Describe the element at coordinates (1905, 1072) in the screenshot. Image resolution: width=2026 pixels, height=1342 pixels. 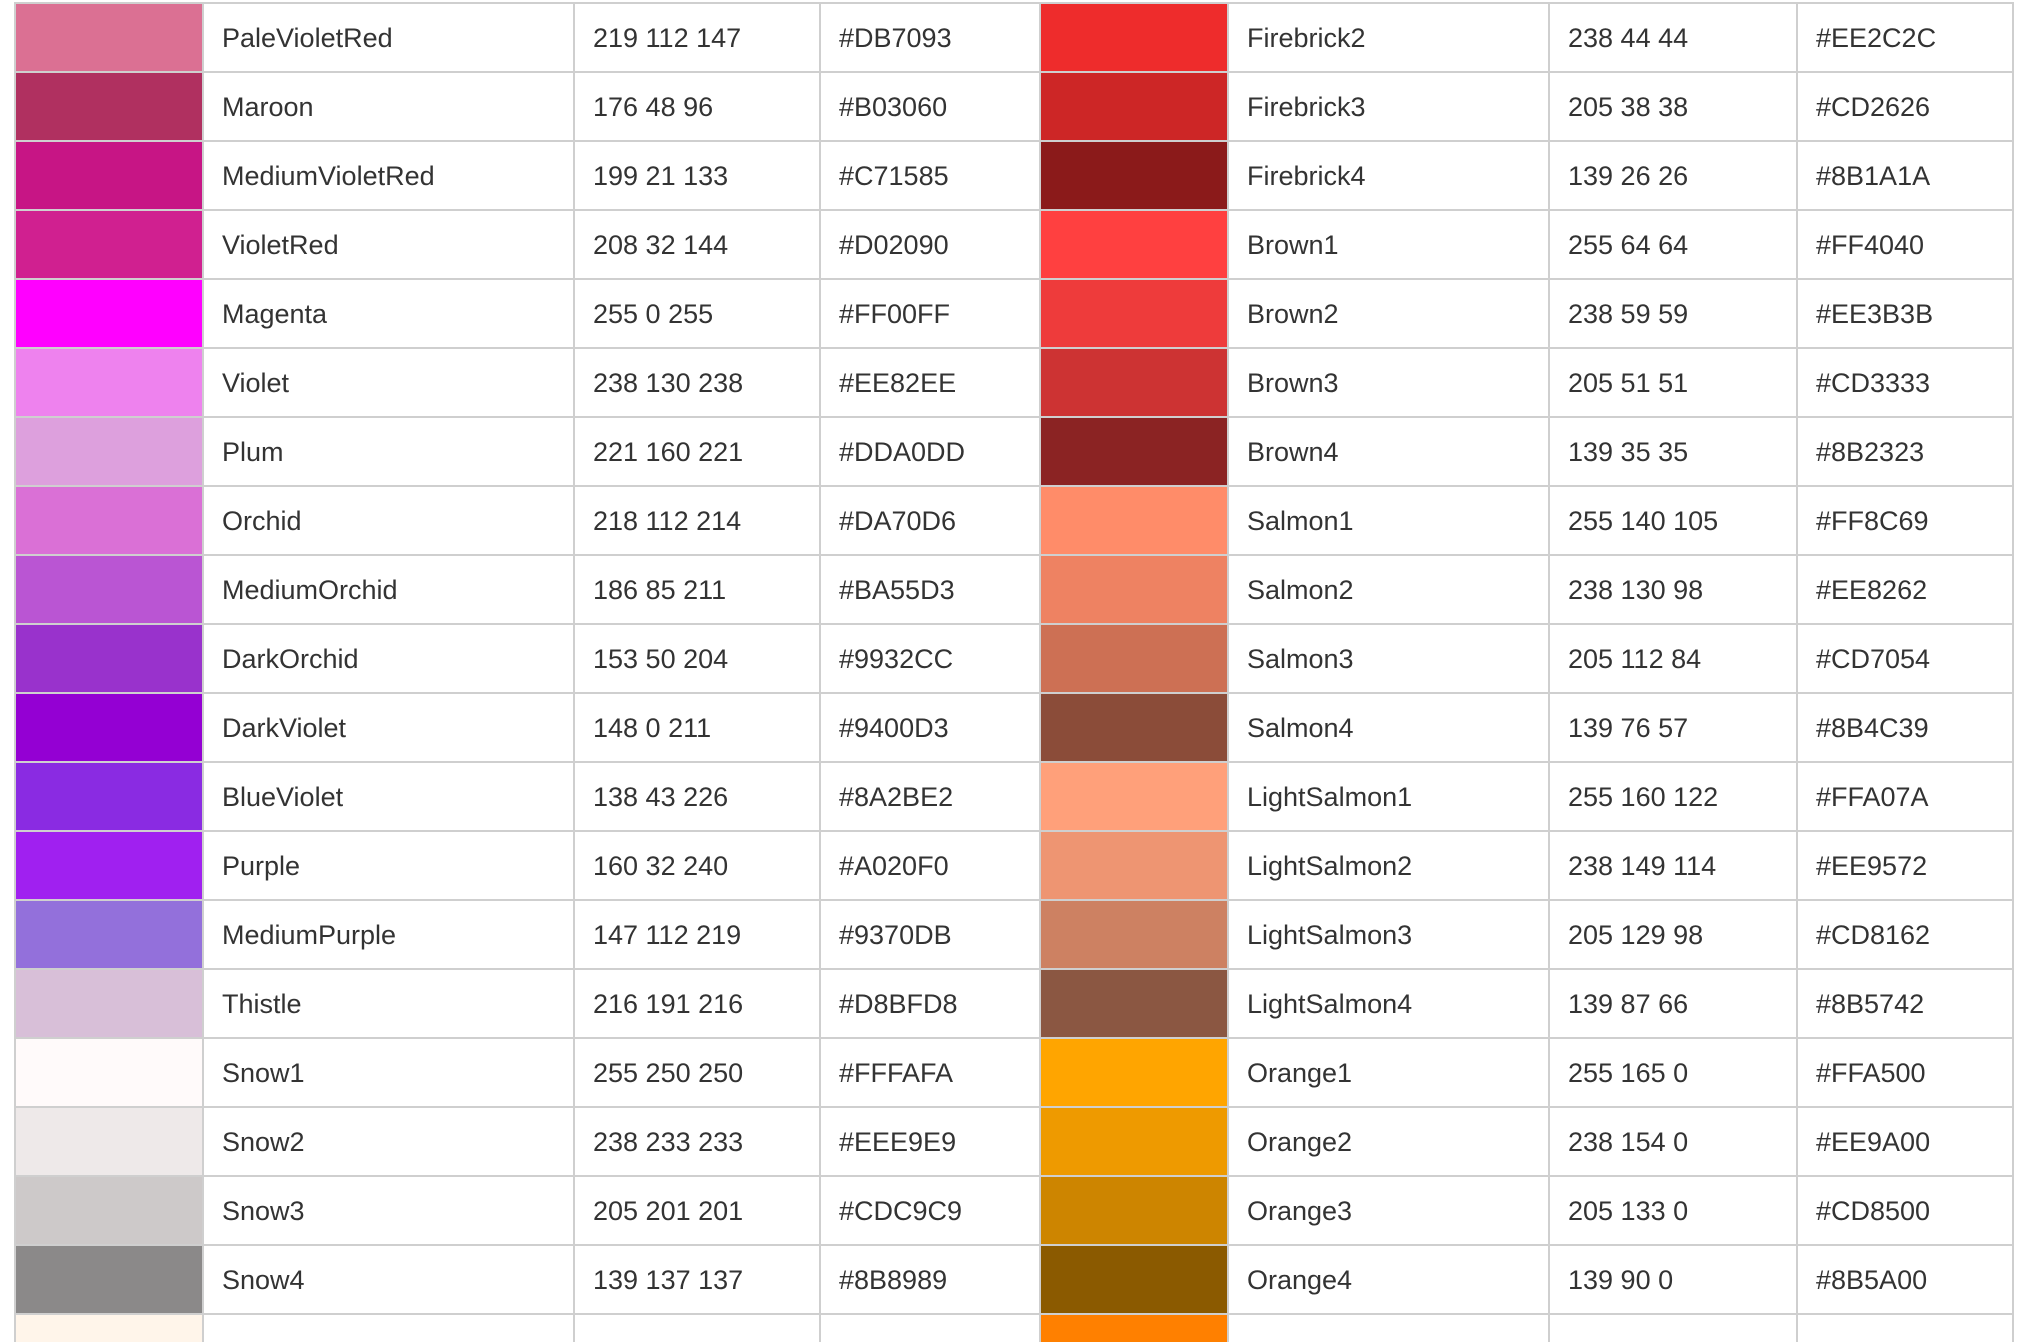
I see `hex-value-cell: #FFA500` at that location.